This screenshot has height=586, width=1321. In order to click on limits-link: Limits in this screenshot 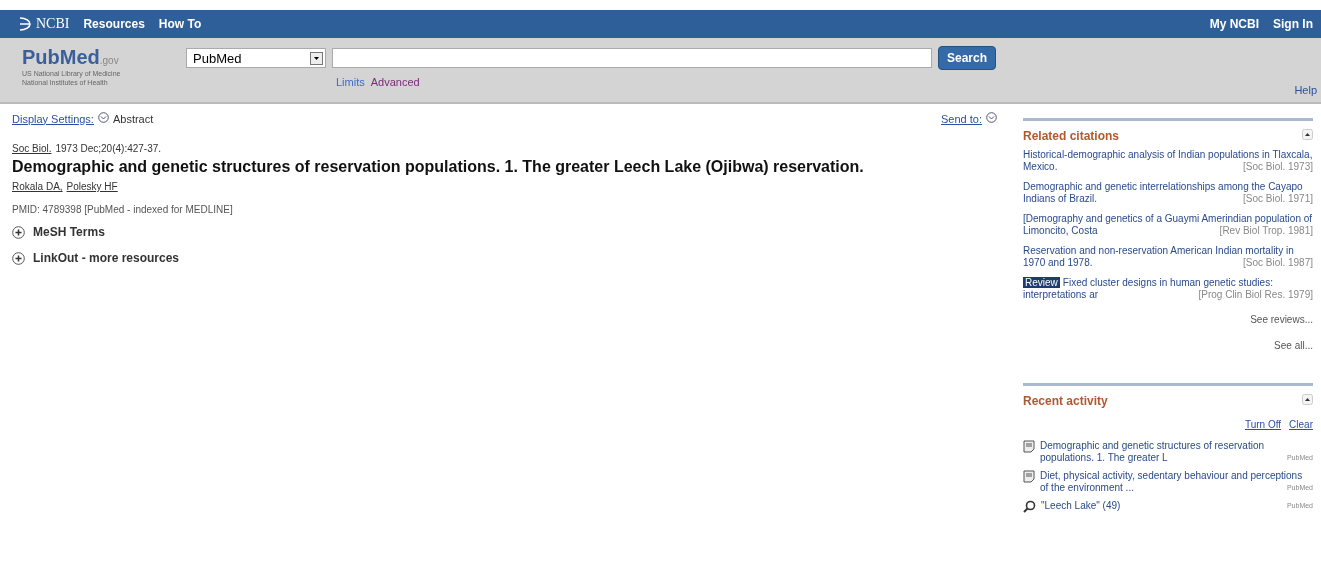, I will do `click(350, 82)`.